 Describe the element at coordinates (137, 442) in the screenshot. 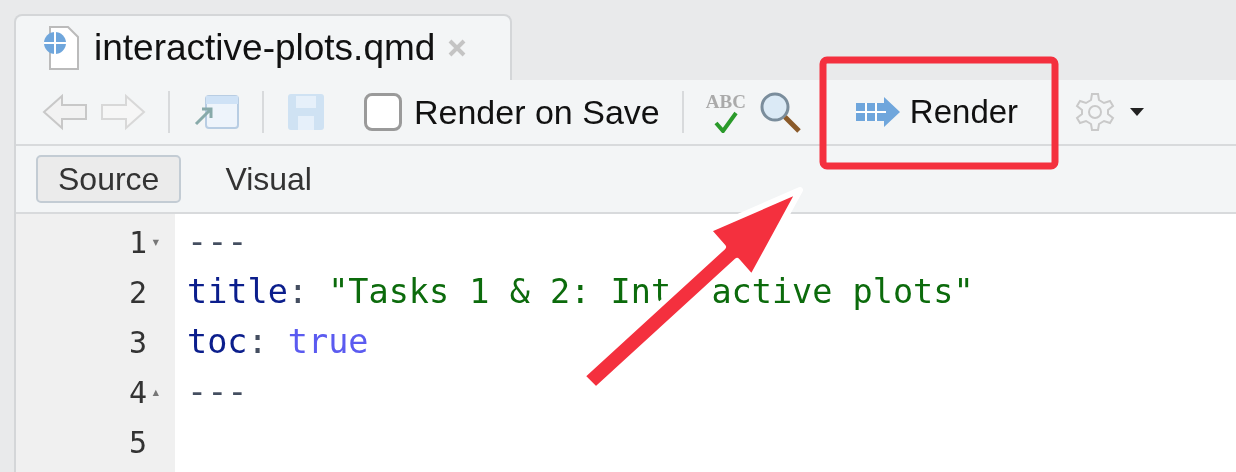

I see `line-number: 5` at that location.